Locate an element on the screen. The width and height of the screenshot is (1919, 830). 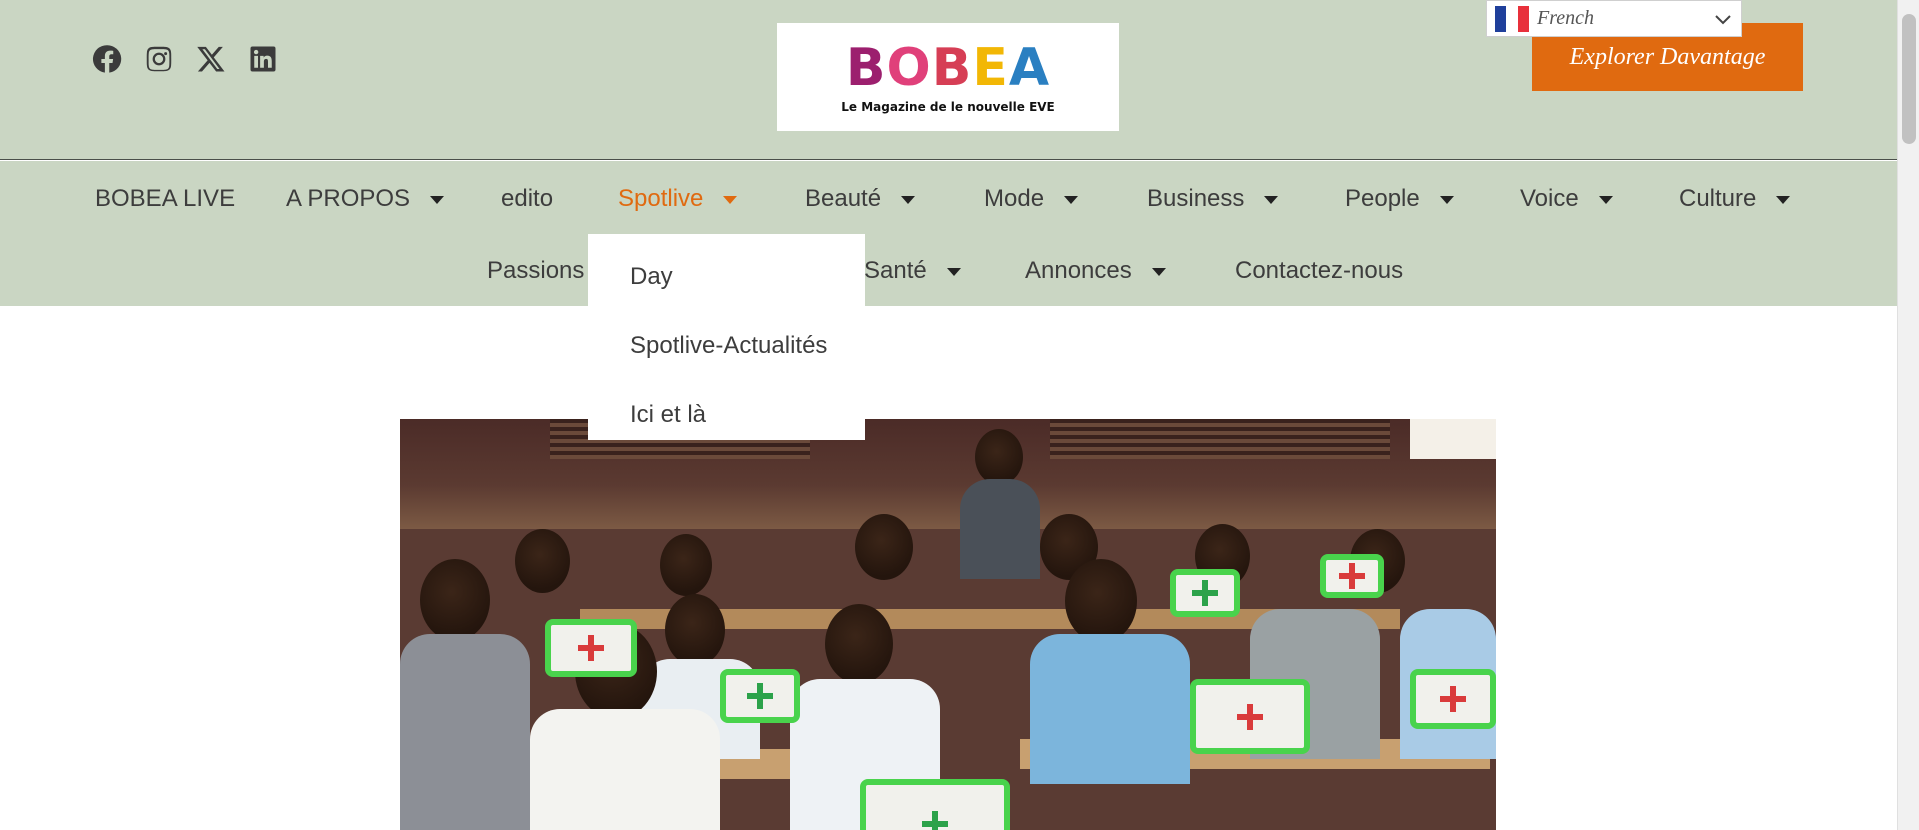
french-flag-icon is located at coordinates (1512, 18).